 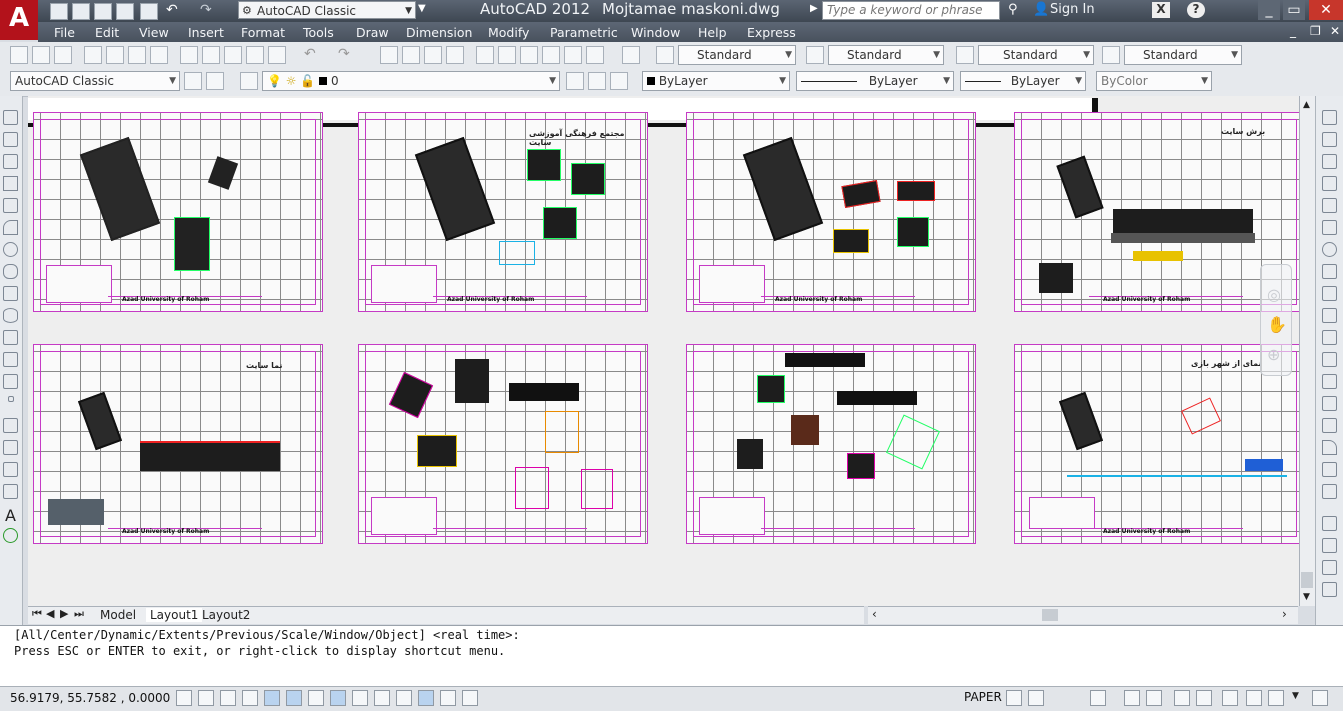 I want to click on customize-icon, so click(x=215, y=81).